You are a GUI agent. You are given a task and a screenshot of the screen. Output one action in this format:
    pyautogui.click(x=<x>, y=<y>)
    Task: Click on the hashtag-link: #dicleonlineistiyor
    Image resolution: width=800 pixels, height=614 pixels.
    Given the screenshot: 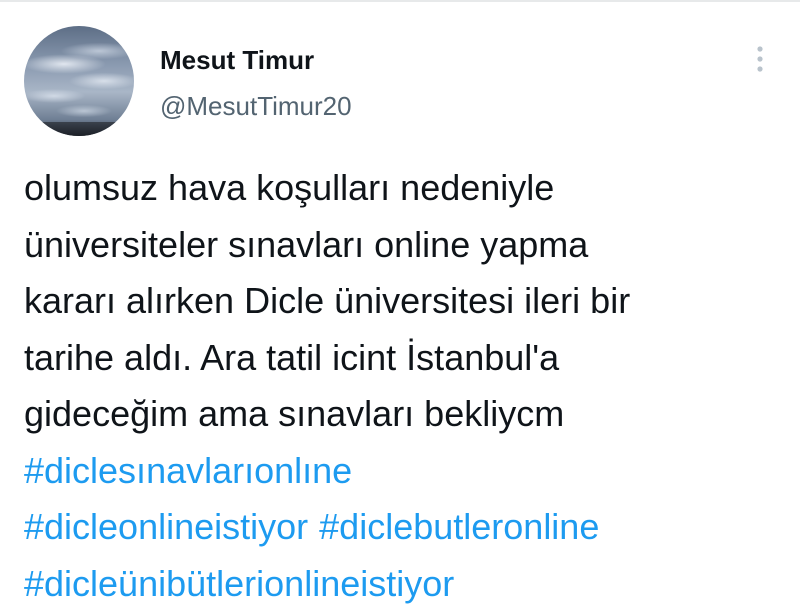 What is the action you would take?
    pyautogui.click(x=166, y=526)
    